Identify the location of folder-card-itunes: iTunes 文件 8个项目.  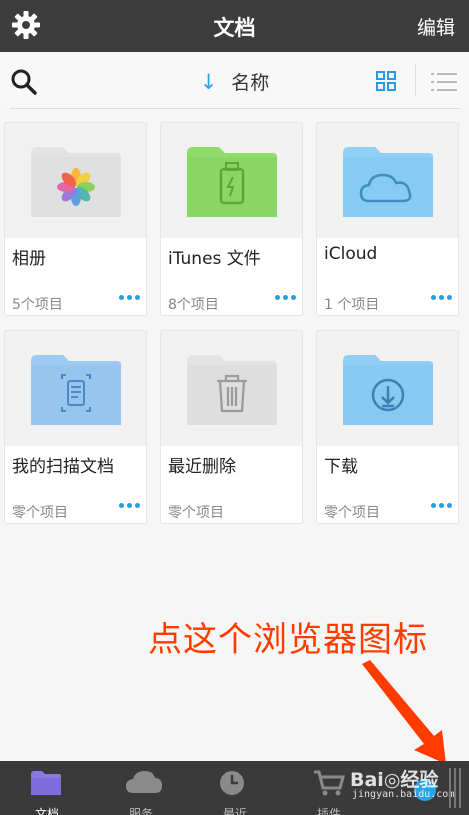
(231, 219).